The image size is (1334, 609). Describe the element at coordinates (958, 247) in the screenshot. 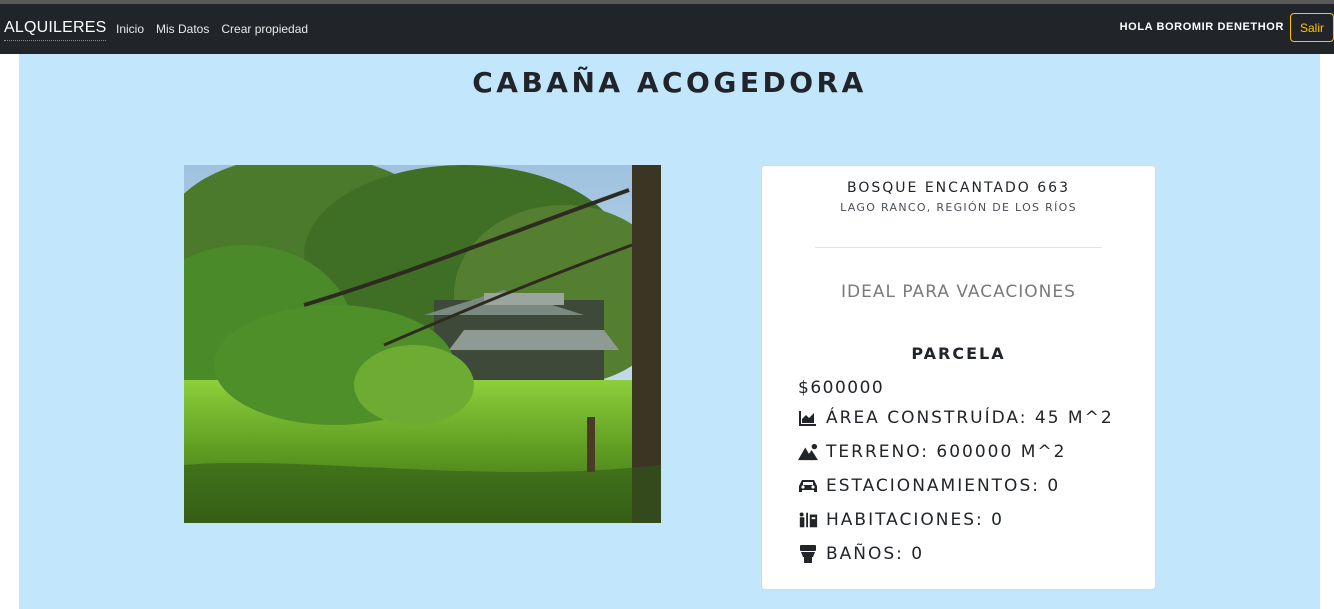

I see `divider` at that location.